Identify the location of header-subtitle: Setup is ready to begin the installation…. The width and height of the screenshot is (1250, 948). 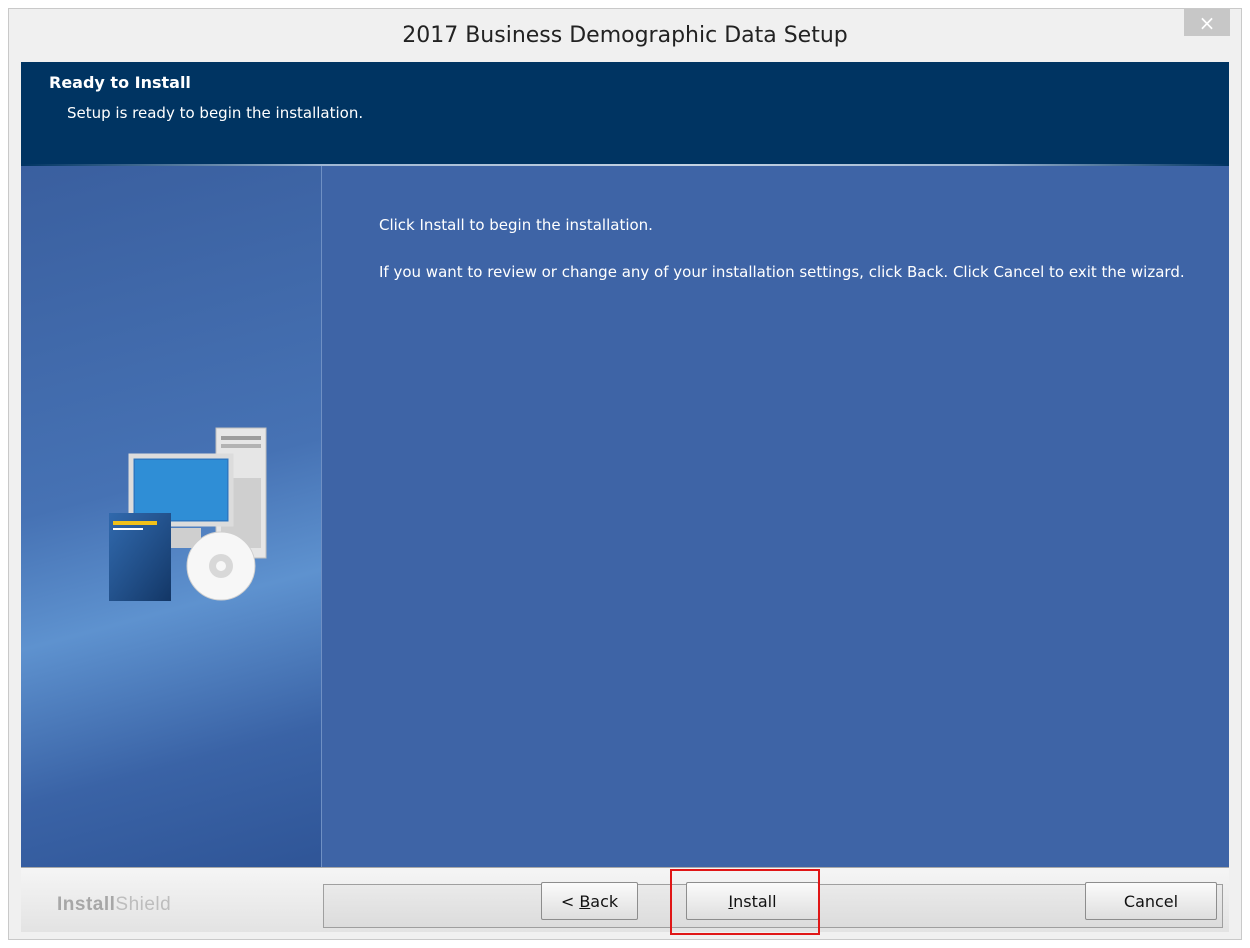
(215, 113).